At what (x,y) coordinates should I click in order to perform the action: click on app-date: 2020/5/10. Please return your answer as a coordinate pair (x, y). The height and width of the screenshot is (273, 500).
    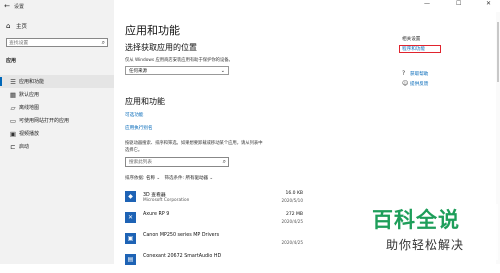
    Looking at the image, I should click on (292, 200).